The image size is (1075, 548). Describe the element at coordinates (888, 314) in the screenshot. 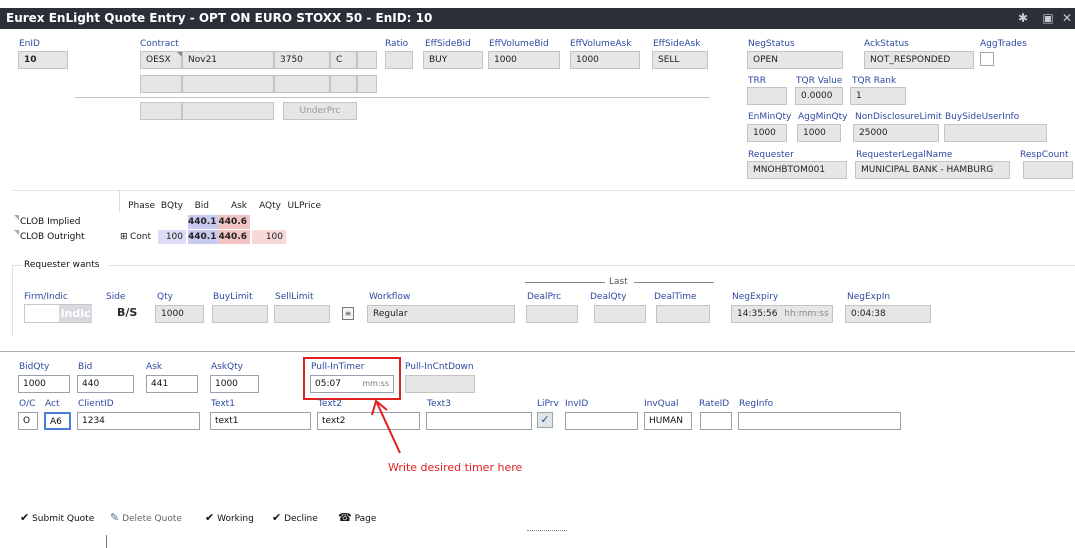

I see `neg-exp-in-field: 0:04:38` at that location.